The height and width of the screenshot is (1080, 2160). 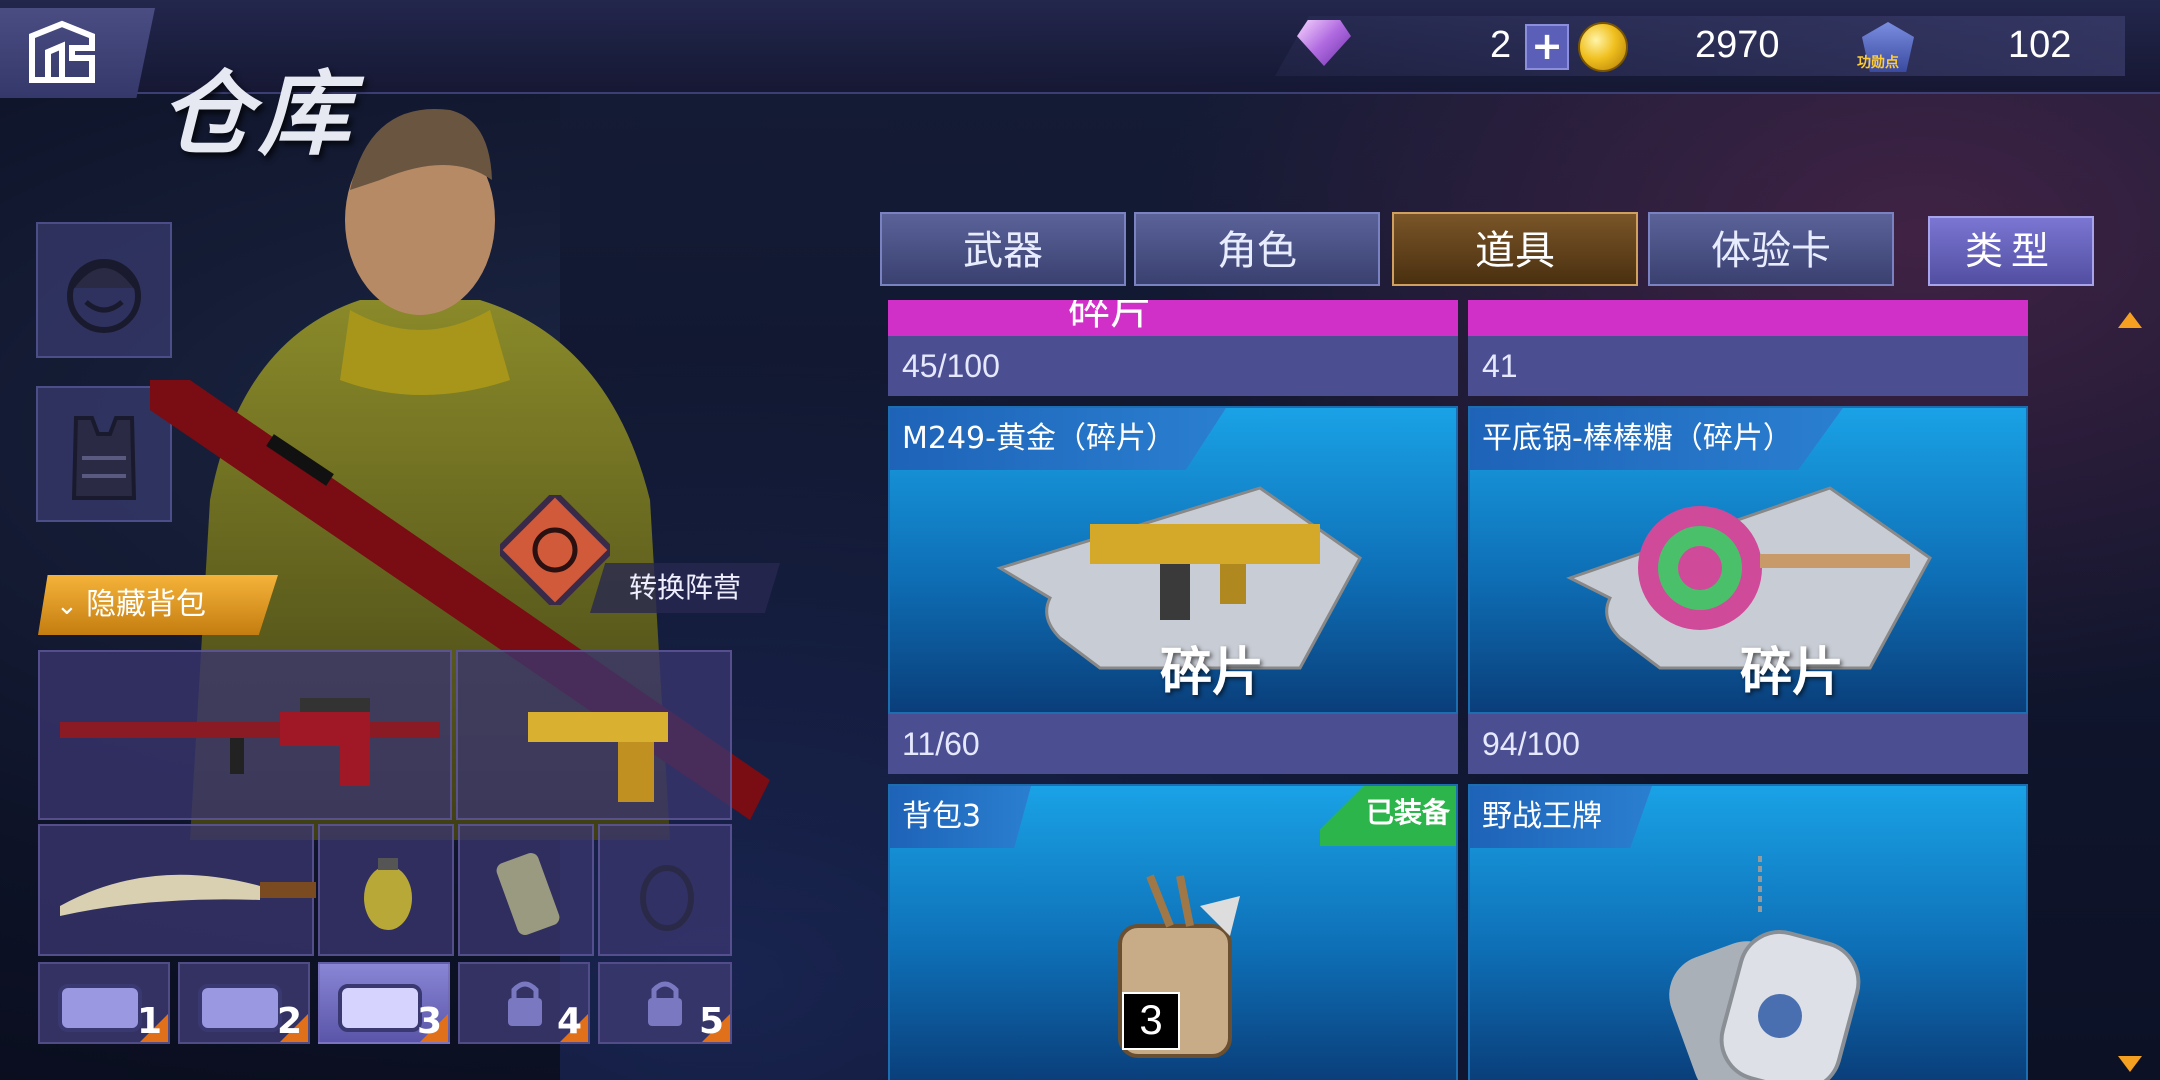 What do you see at coordinates (1058, 439) in the screenshot?
I see `item-title: M249-黄金（碎片）` at bounding box center [1058, 439].